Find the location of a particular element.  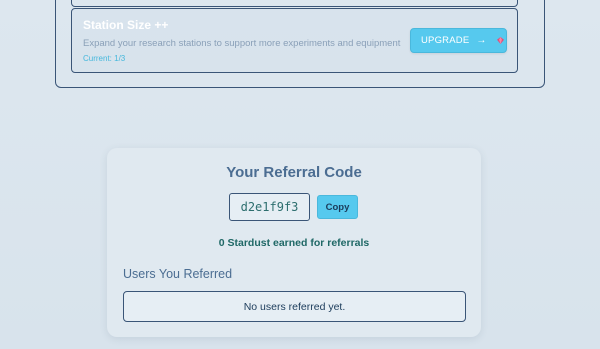

upgrade-button: UPGRADE → is located at coordinates (458, 40).